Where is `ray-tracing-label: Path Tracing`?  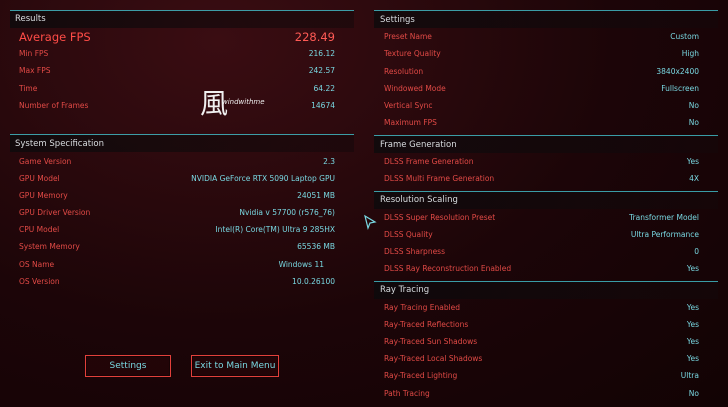
ray-tracing-label: Path Tracing is located at coordinates (407, 393).